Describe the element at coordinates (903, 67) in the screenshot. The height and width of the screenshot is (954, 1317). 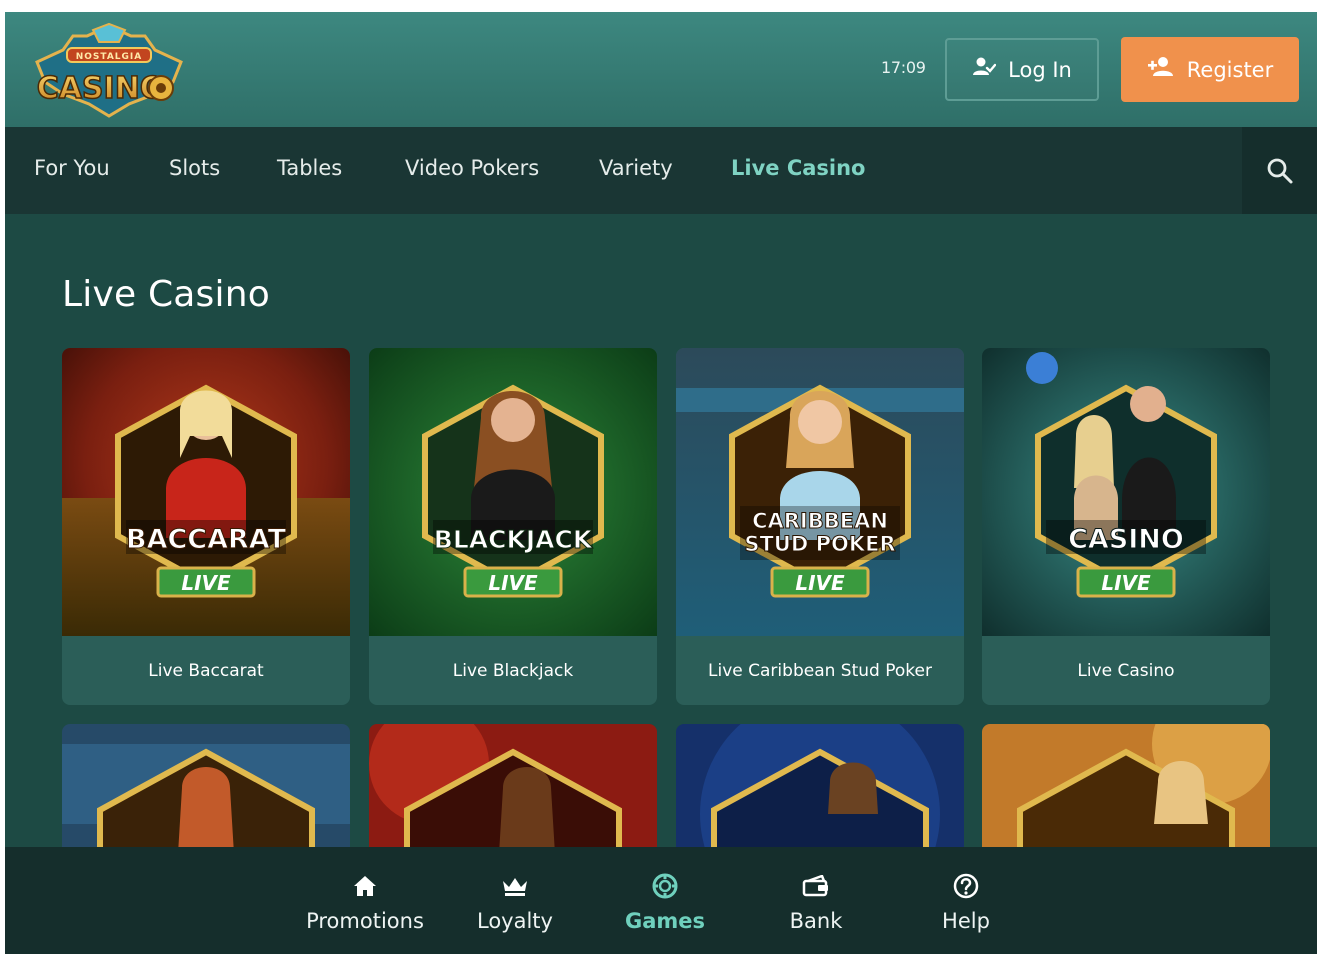
I see `clock: 17:09` at that location.